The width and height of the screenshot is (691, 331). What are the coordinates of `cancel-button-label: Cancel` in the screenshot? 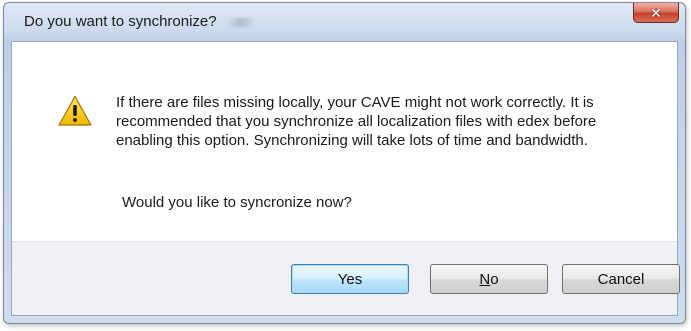 It's located at (621, 279).